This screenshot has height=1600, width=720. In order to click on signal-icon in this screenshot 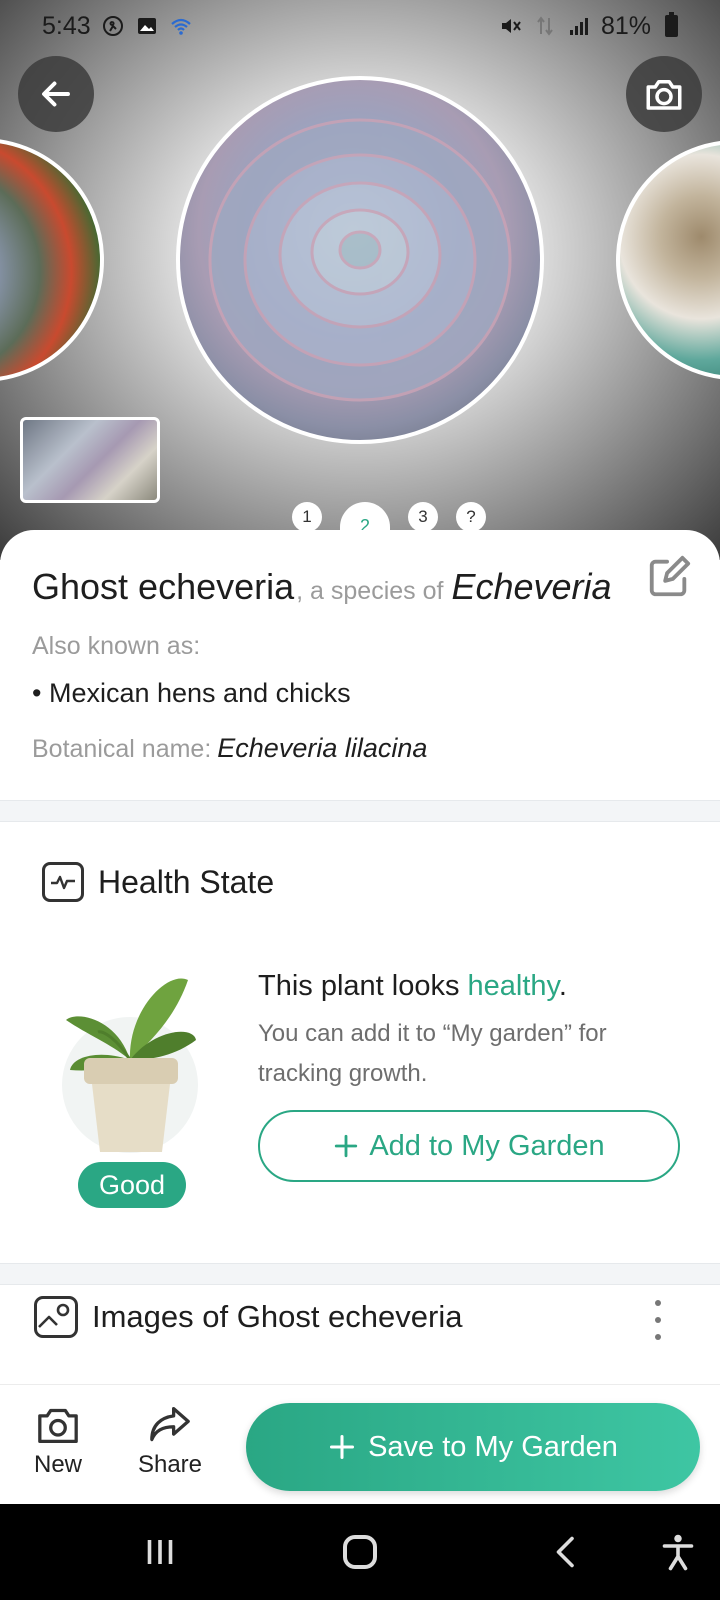, I will do `click(578, 26)`.